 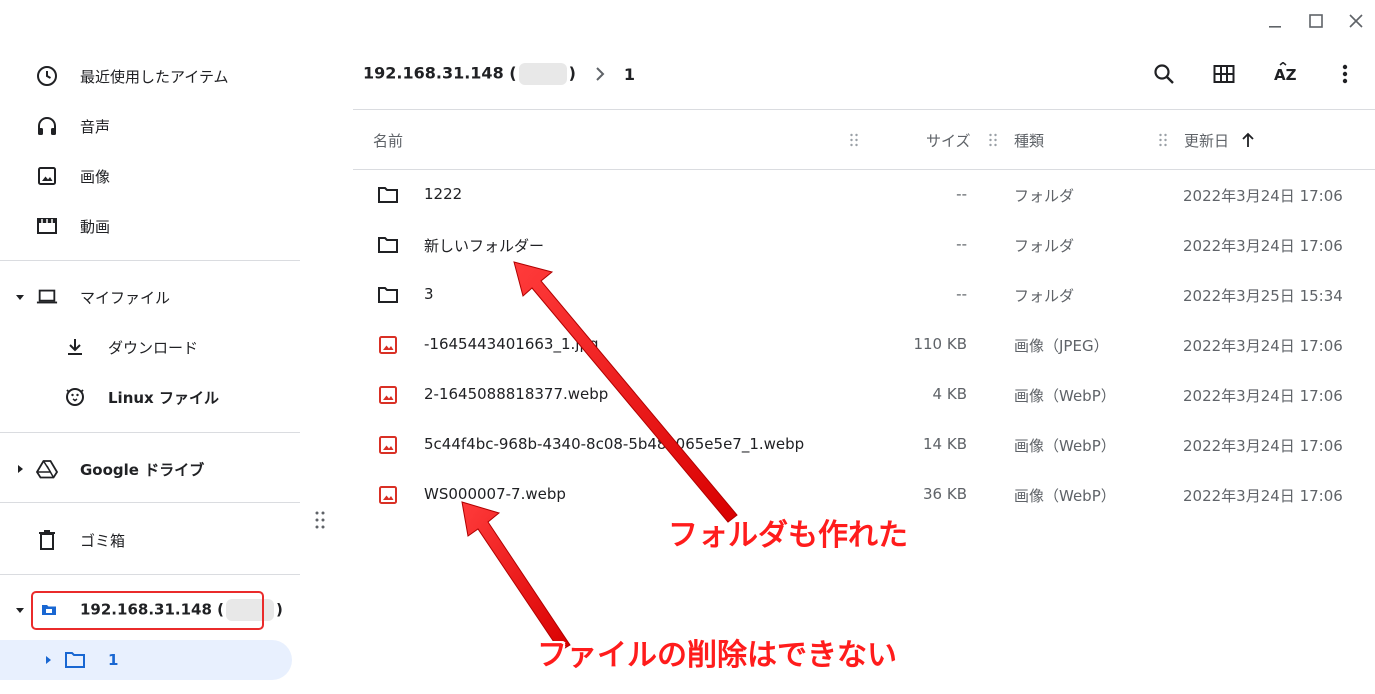 I want to click on table-row: 1222 -- フォルダ 2022年3月24日 17:06, so click(x=864, y=195).